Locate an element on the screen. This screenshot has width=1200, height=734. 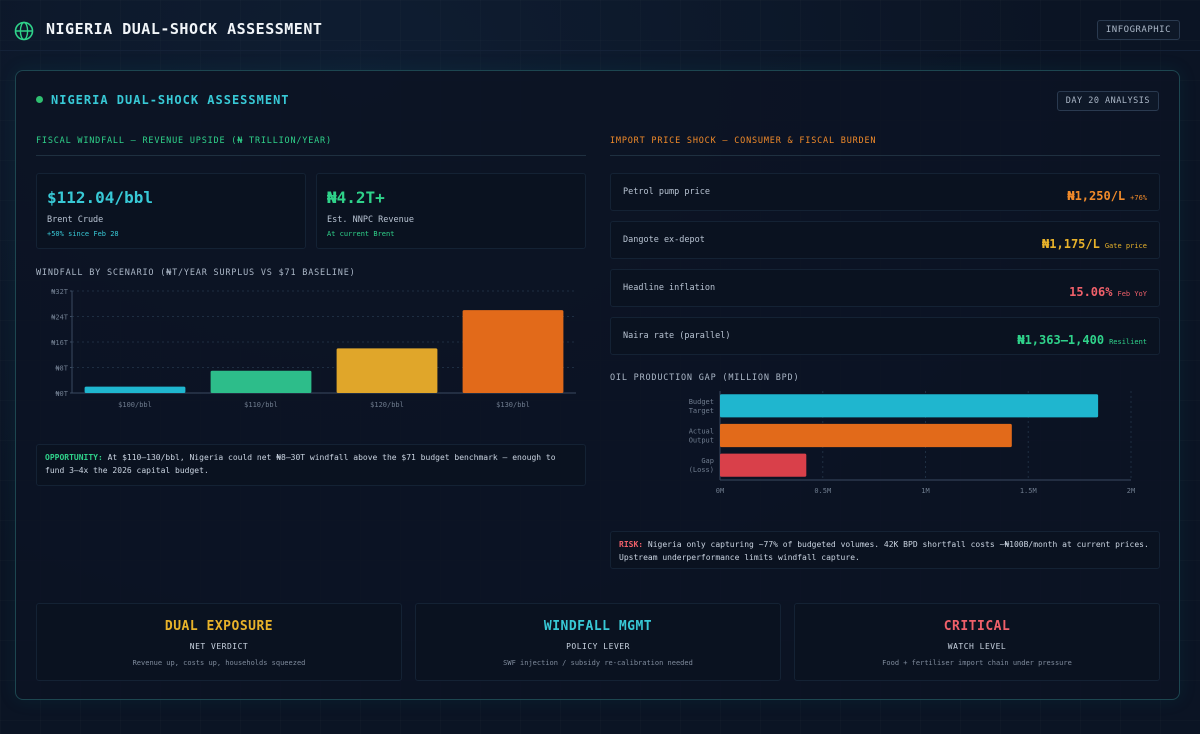
y-tick-label: Budget Target is located at coordinates (701, 406).